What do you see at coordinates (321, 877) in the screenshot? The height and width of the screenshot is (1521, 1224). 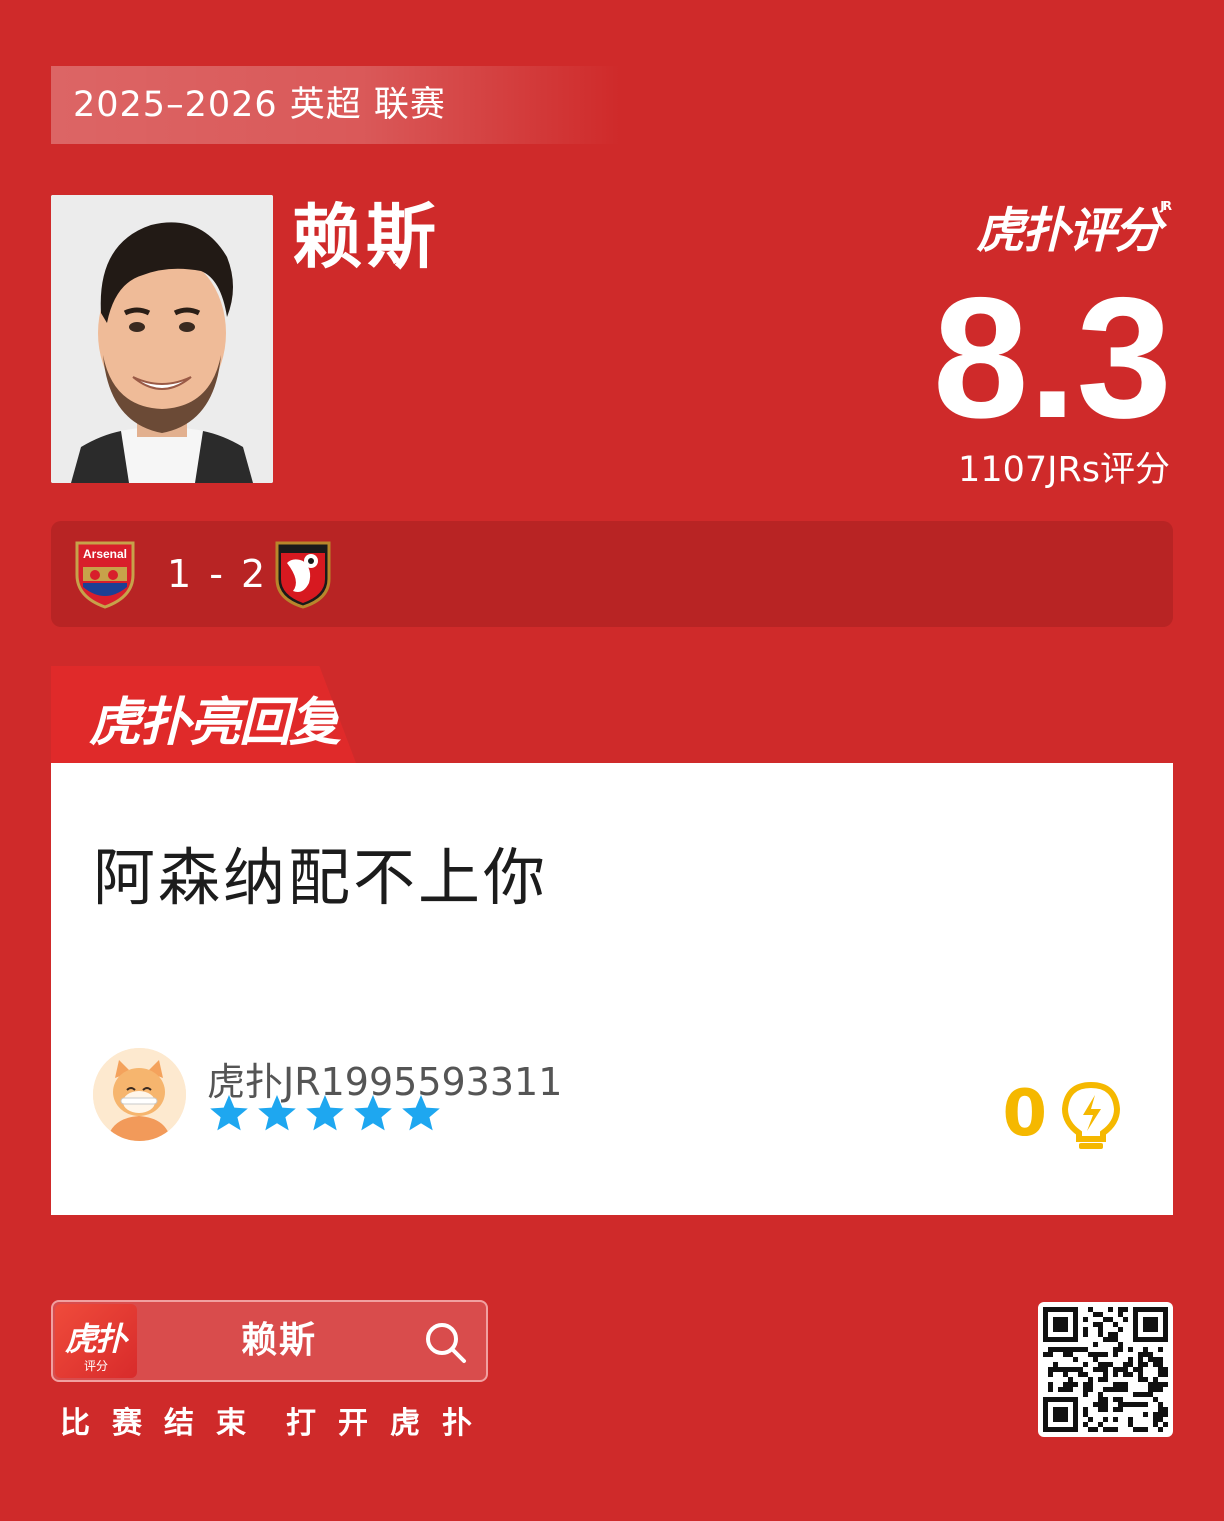 I see `reply-comment-text: 阿森纳配不上你` at bounding box center [321, 877].